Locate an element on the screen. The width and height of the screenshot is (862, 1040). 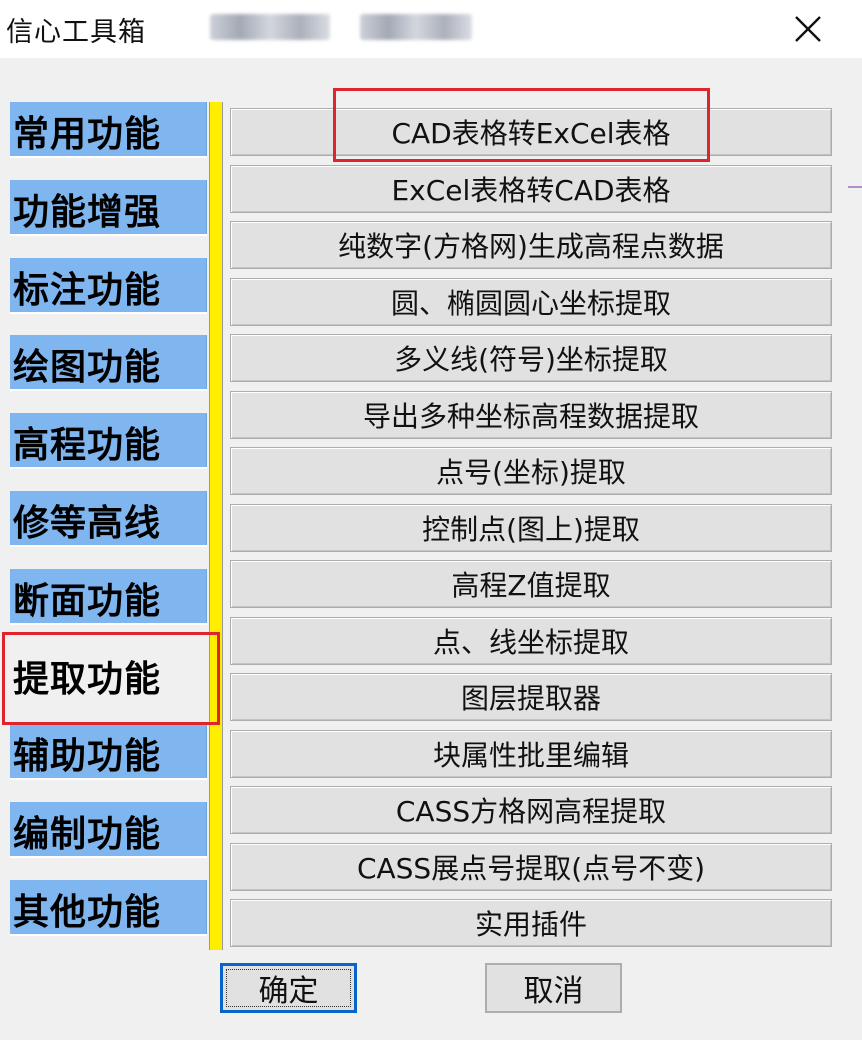
sidebar-tab-label: 修等高线 is located at coordinates (87, 523).